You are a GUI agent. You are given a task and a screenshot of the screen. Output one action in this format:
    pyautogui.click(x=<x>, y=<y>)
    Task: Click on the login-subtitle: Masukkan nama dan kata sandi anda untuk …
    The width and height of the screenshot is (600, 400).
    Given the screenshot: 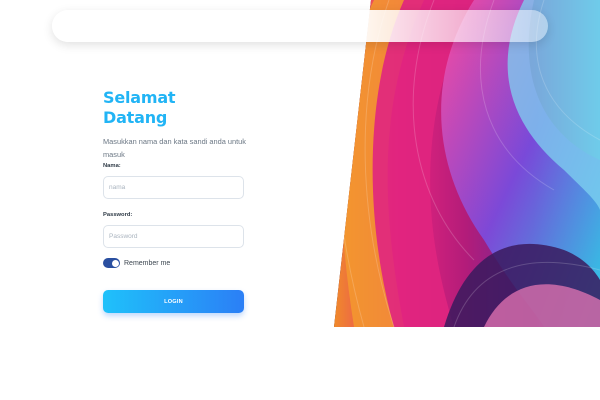 What is the action you would take?
    pyautogui.click(x=174, y=148)
    